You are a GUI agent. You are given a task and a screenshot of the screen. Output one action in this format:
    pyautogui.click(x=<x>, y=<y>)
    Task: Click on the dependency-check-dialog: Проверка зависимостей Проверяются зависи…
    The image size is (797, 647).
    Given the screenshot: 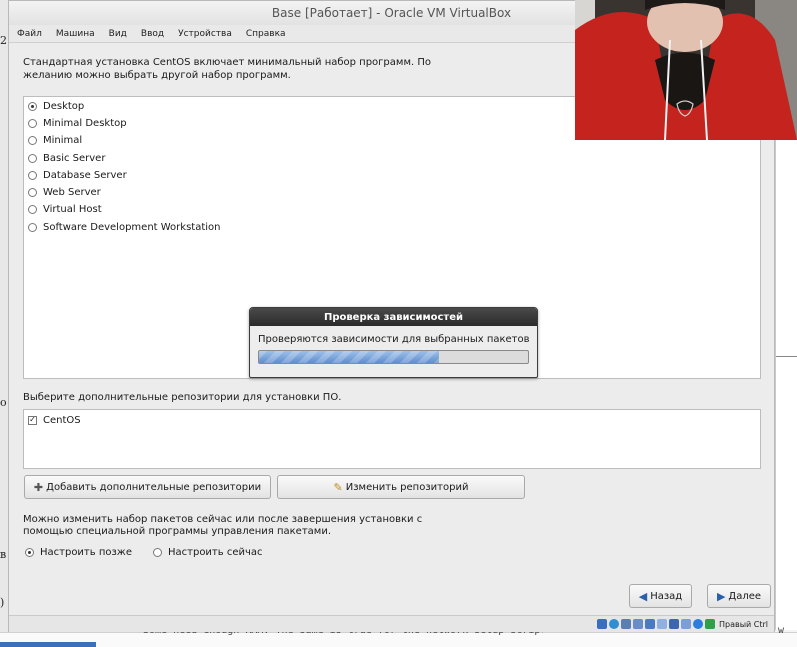 What is the action you would take?
    pyautogui.click(x=393, y=342)
    